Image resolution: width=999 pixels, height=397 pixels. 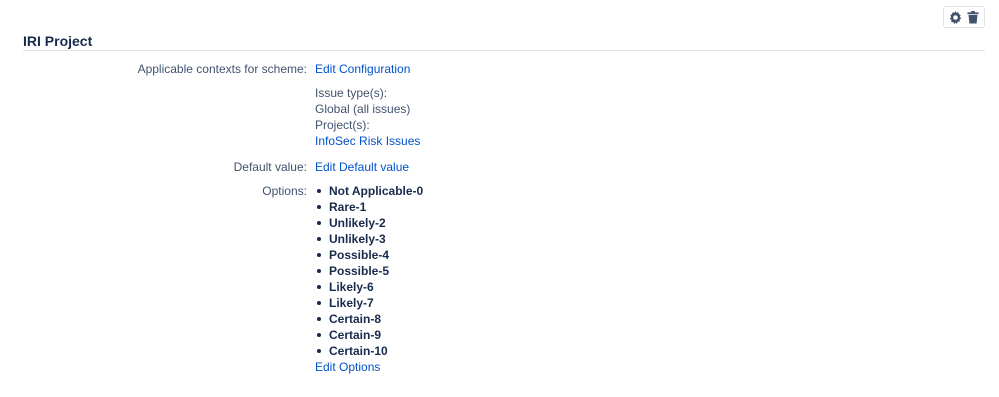 I want to click on context-actions-toolbar, so click(x=964, y=17).